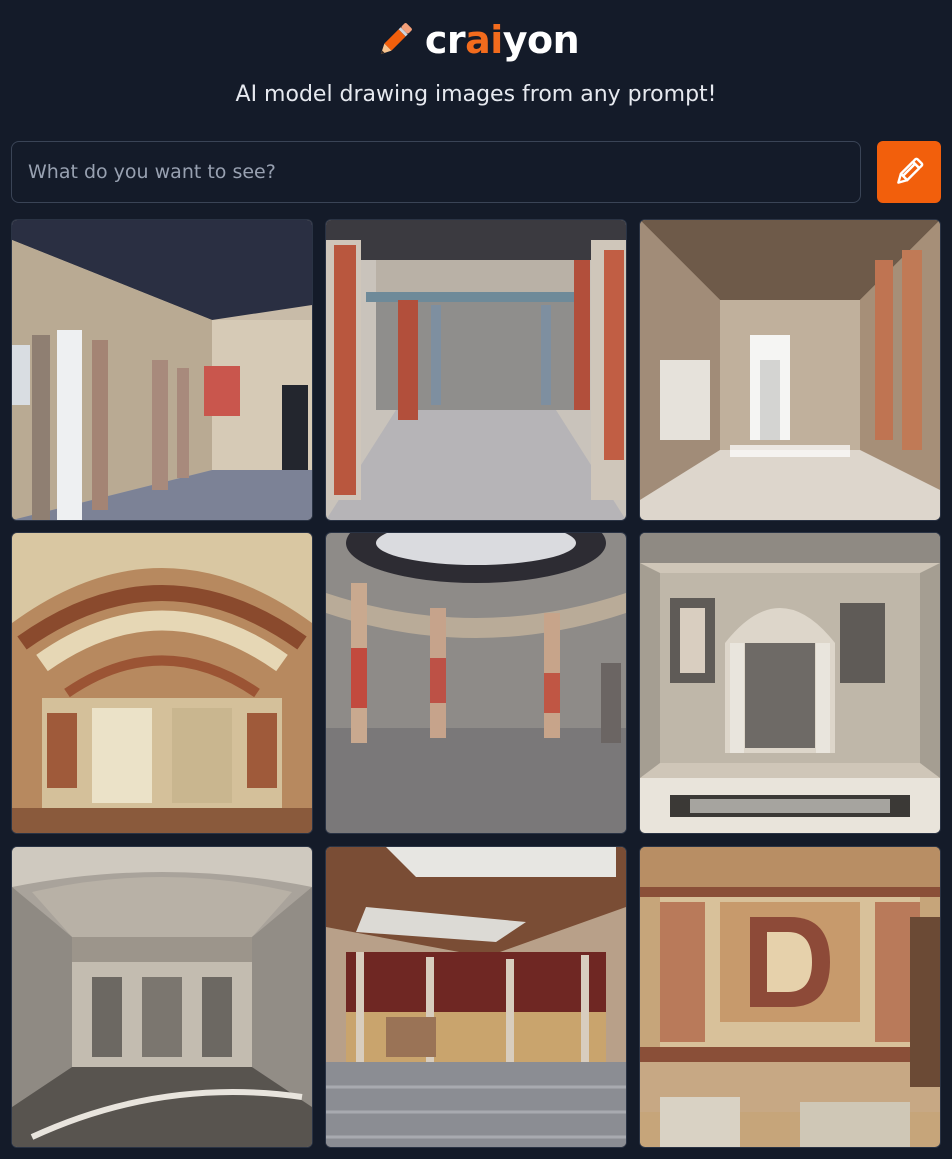 This screenshot has width=952, height=1159. I want to click on search-box, so click(436, 172).